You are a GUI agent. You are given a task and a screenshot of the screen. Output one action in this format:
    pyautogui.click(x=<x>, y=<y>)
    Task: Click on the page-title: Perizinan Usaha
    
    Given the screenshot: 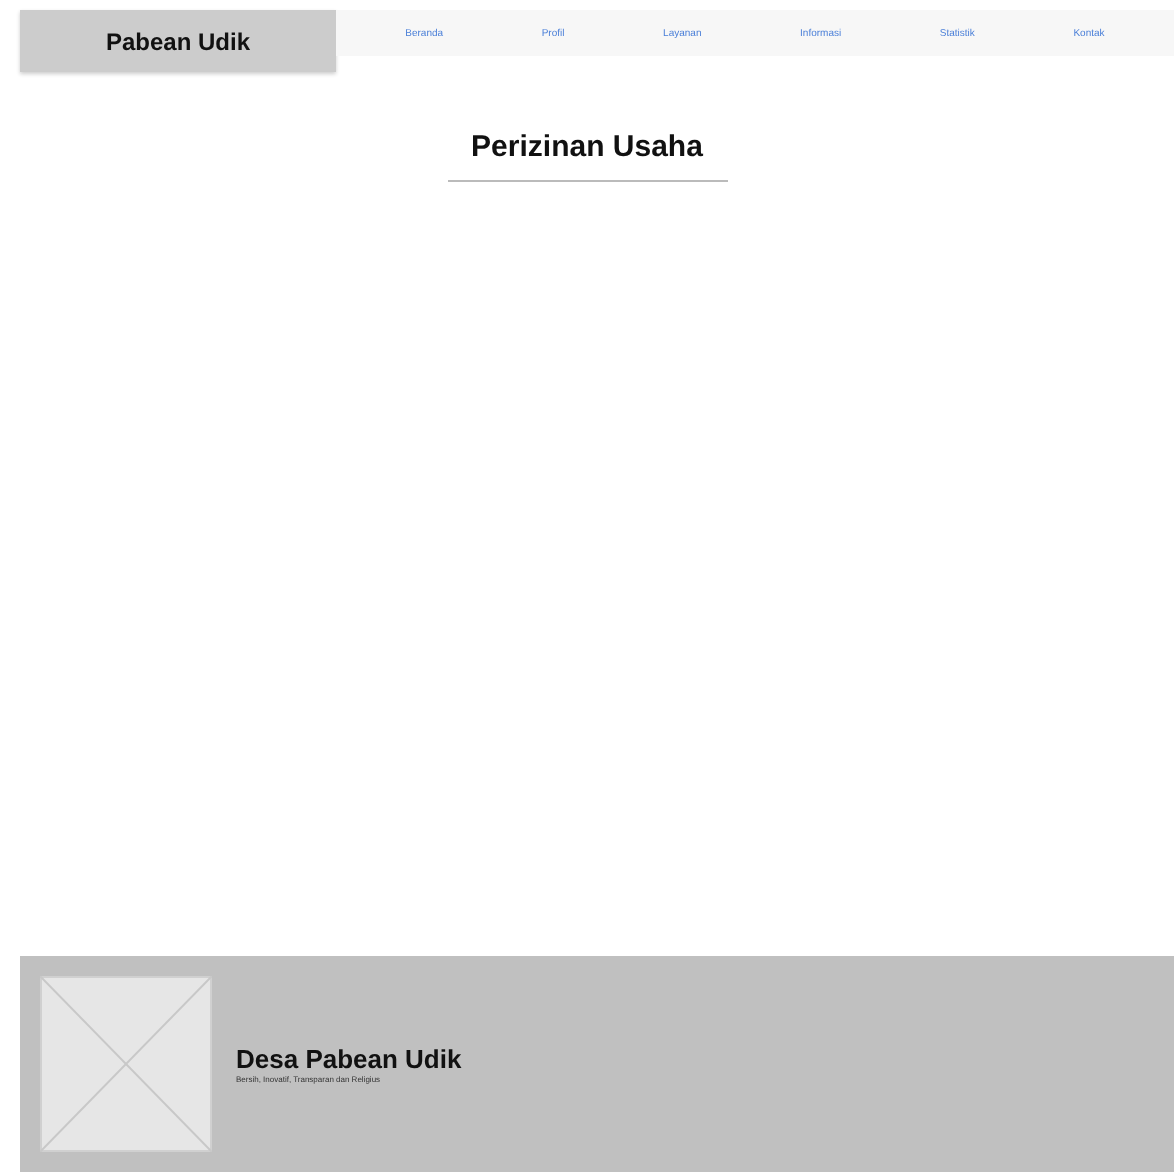 What is the action you would take?
    pyautogui.click(x=587, y=147)
    